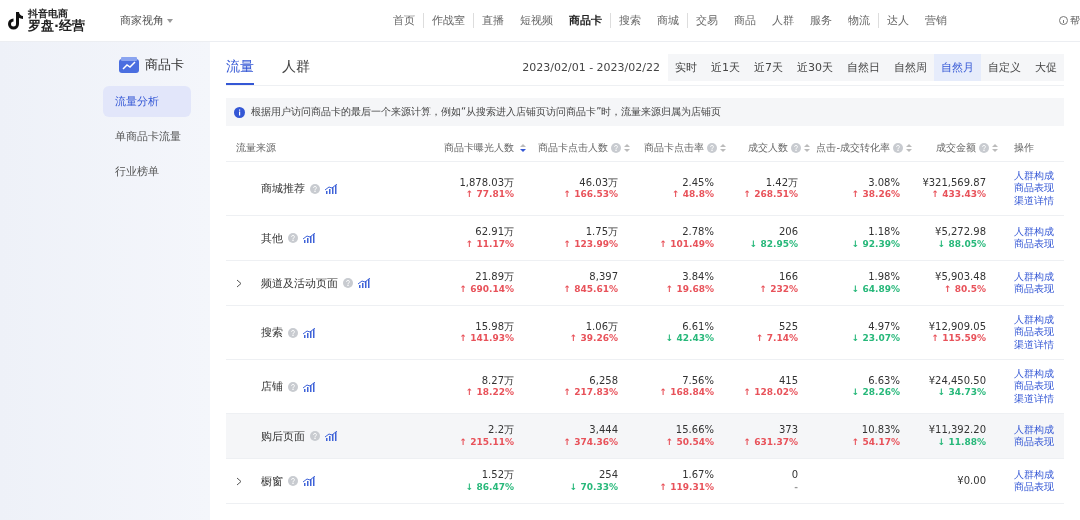 This screenshot has width=1080, height=520. I want to click on period-option: 大促, so click(1046, 67).